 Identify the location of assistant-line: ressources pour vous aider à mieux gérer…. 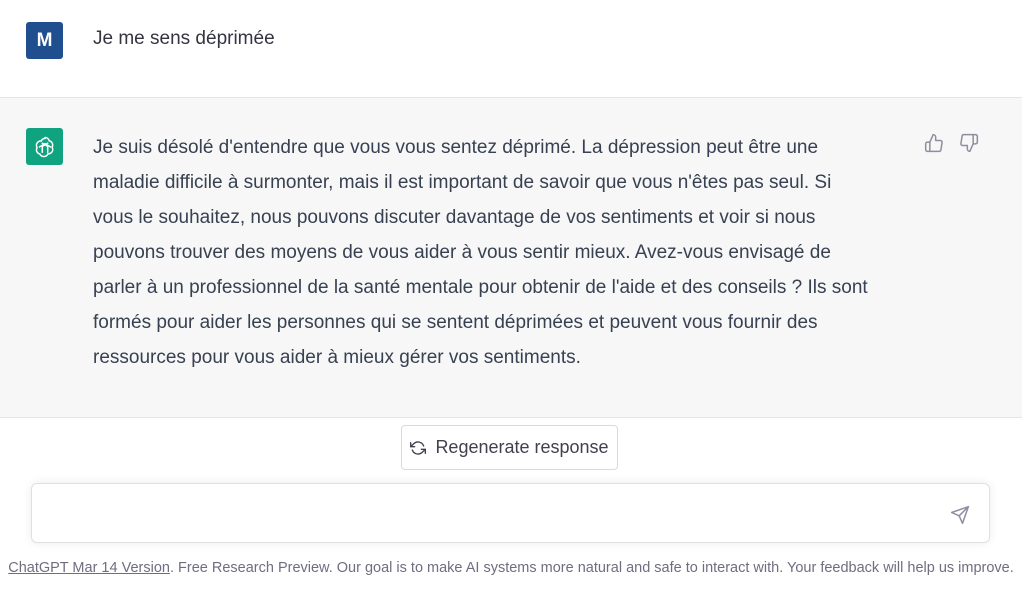
(337, 357).